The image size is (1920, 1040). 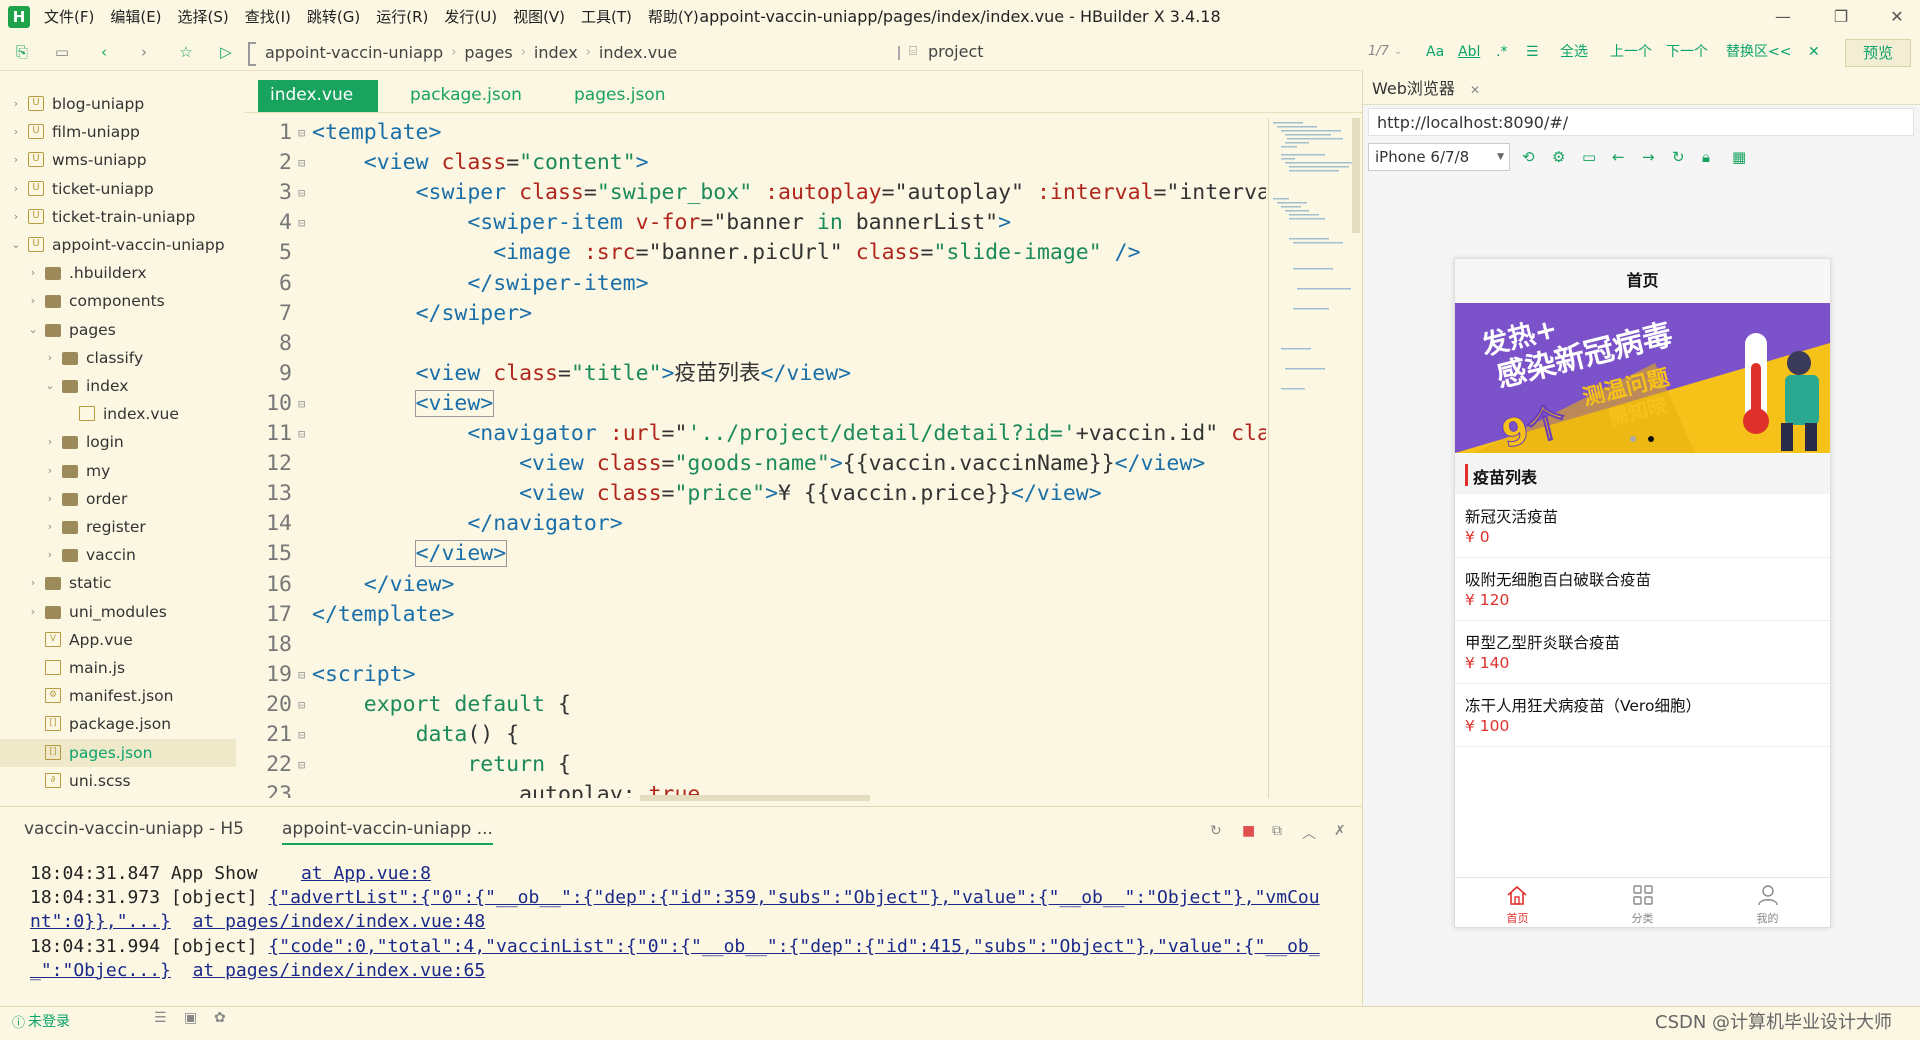 What do you see at coordinates (1216, 831) in the screenshot?
I see `restart-icon: ↻` at bounding box center [1216, 831].